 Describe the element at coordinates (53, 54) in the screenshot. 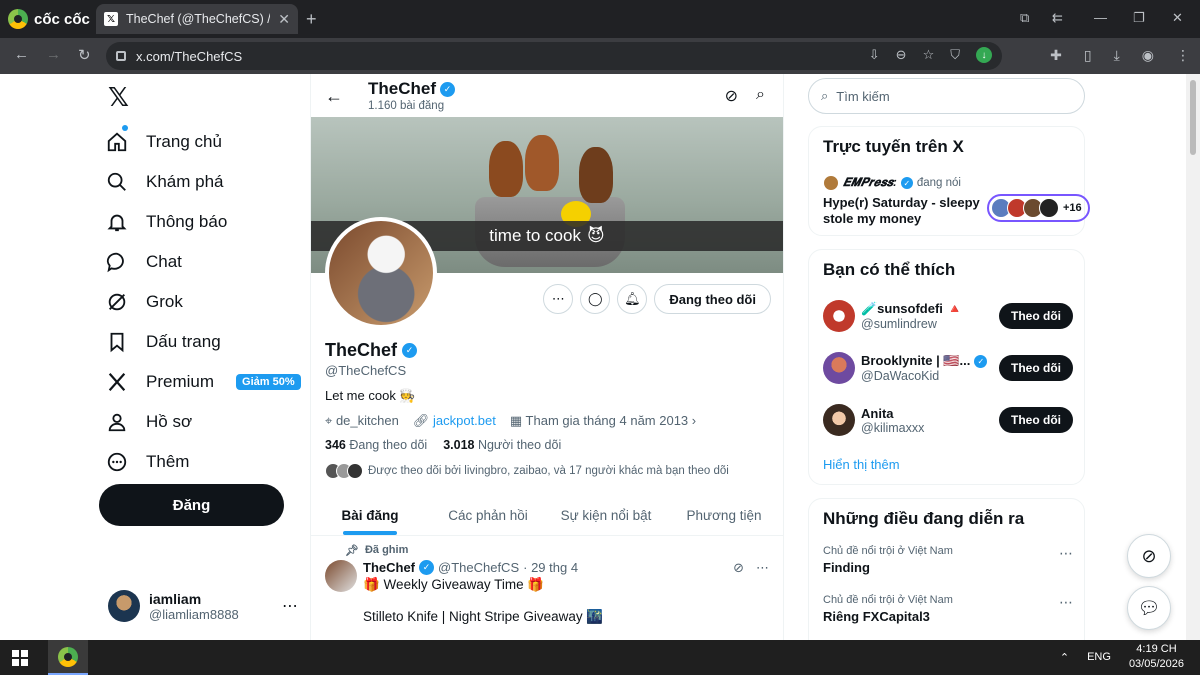

I see `forward-icon: →` at that location.